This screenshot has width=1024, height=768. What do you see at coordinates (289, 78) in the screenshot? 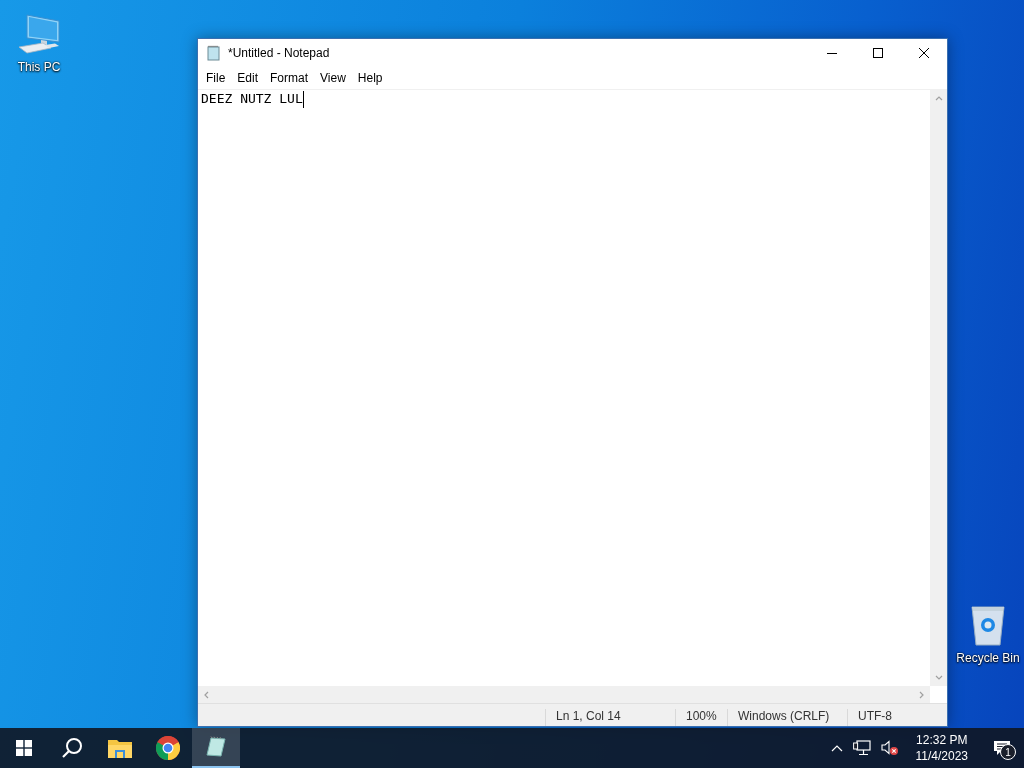
I see `menu-item: Format` at bounding box center [289, 78].